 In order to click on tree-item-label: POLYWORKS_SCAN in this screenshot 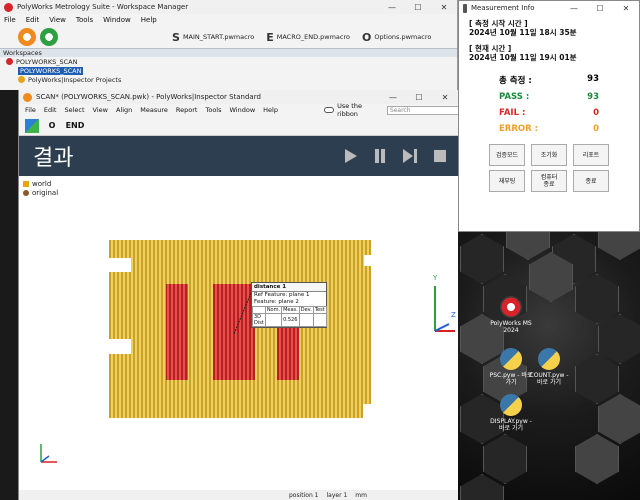, I will do `click(47, 61)`.